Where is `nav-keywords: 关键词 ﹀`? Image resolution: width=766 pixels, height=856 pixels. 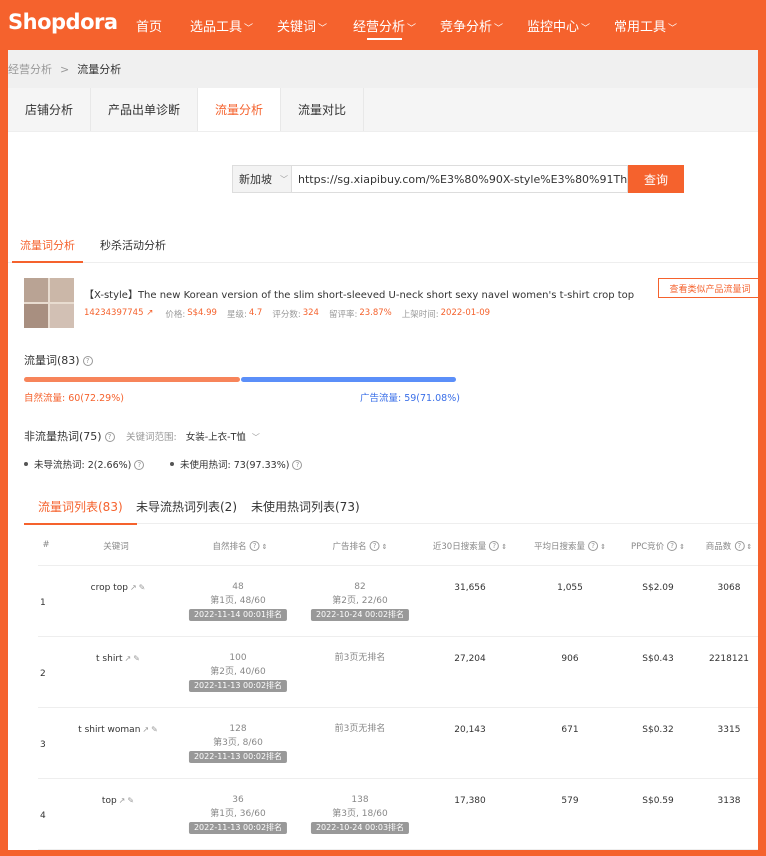
nav-keywords: 关键词 ﹀ is located at coordinates (302, 25).